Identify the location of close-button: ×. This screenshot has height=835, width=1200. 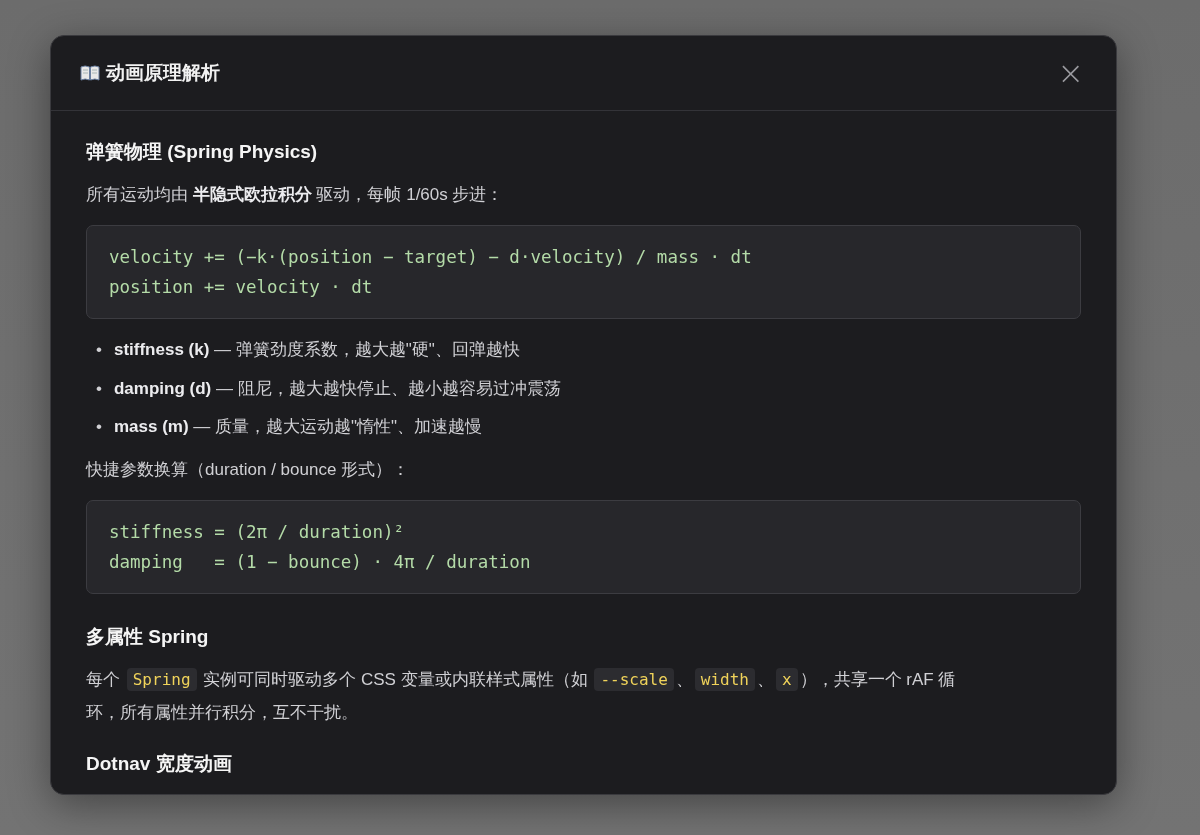
(1070, 73).